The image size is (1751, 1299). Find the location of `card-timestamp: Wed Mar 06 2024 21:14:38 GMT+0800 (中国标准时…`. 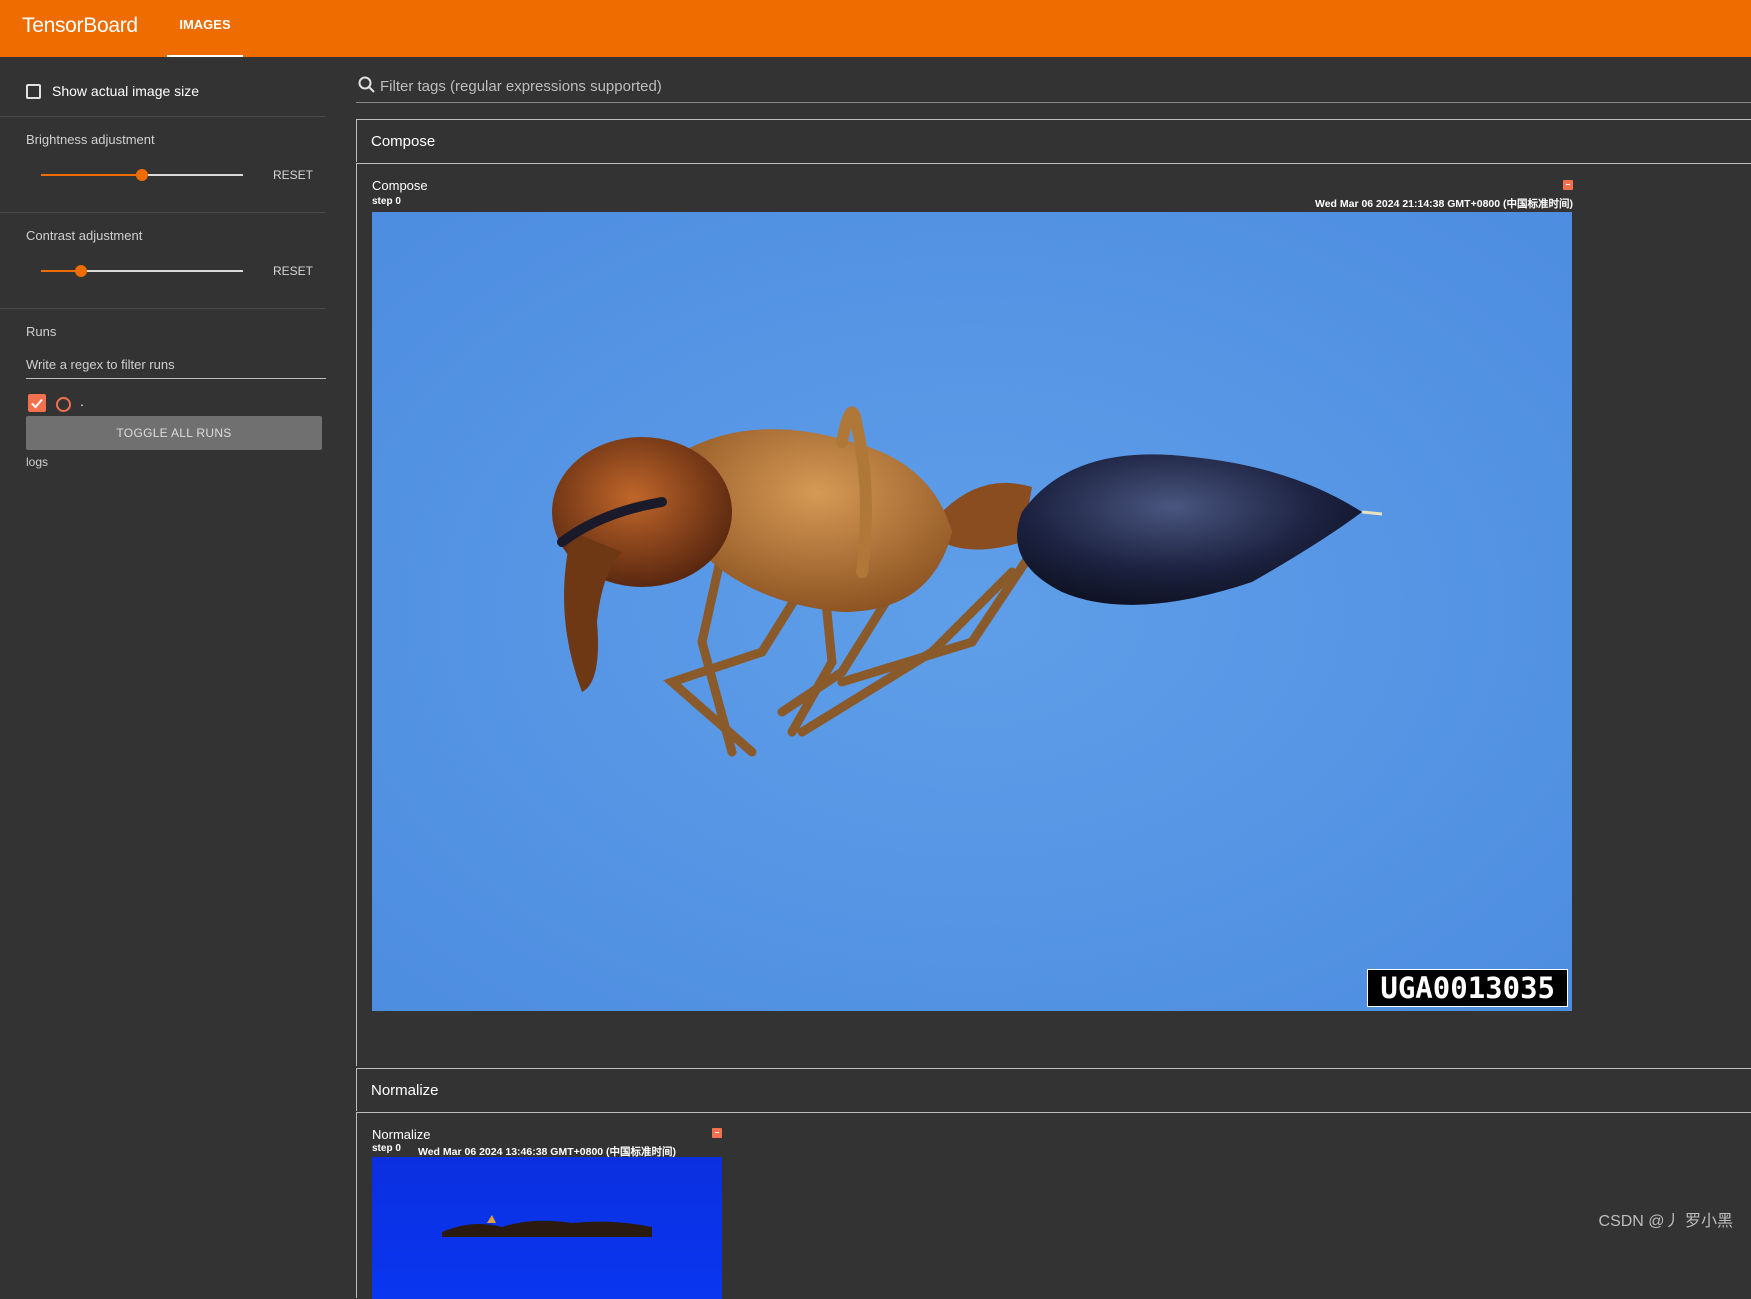

card-timestamp: Wed Mar 06 2024 21:14:38 GMT+0800 (中国标准时… is located at coordinates (1443, 204).